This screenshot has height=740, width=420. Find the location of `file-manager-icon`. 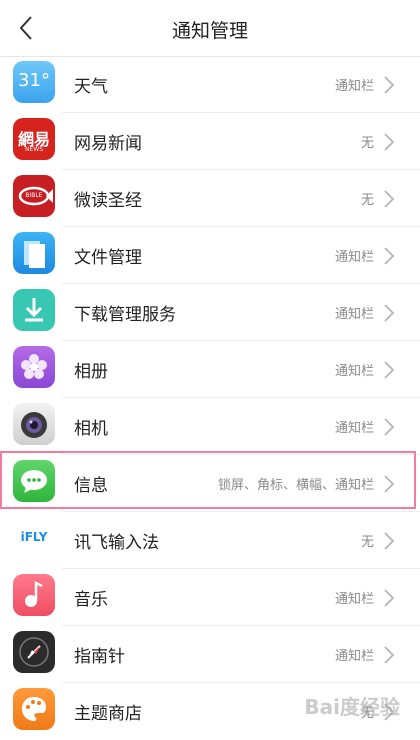

file-manager-icon is located at coordinates (34, 253).